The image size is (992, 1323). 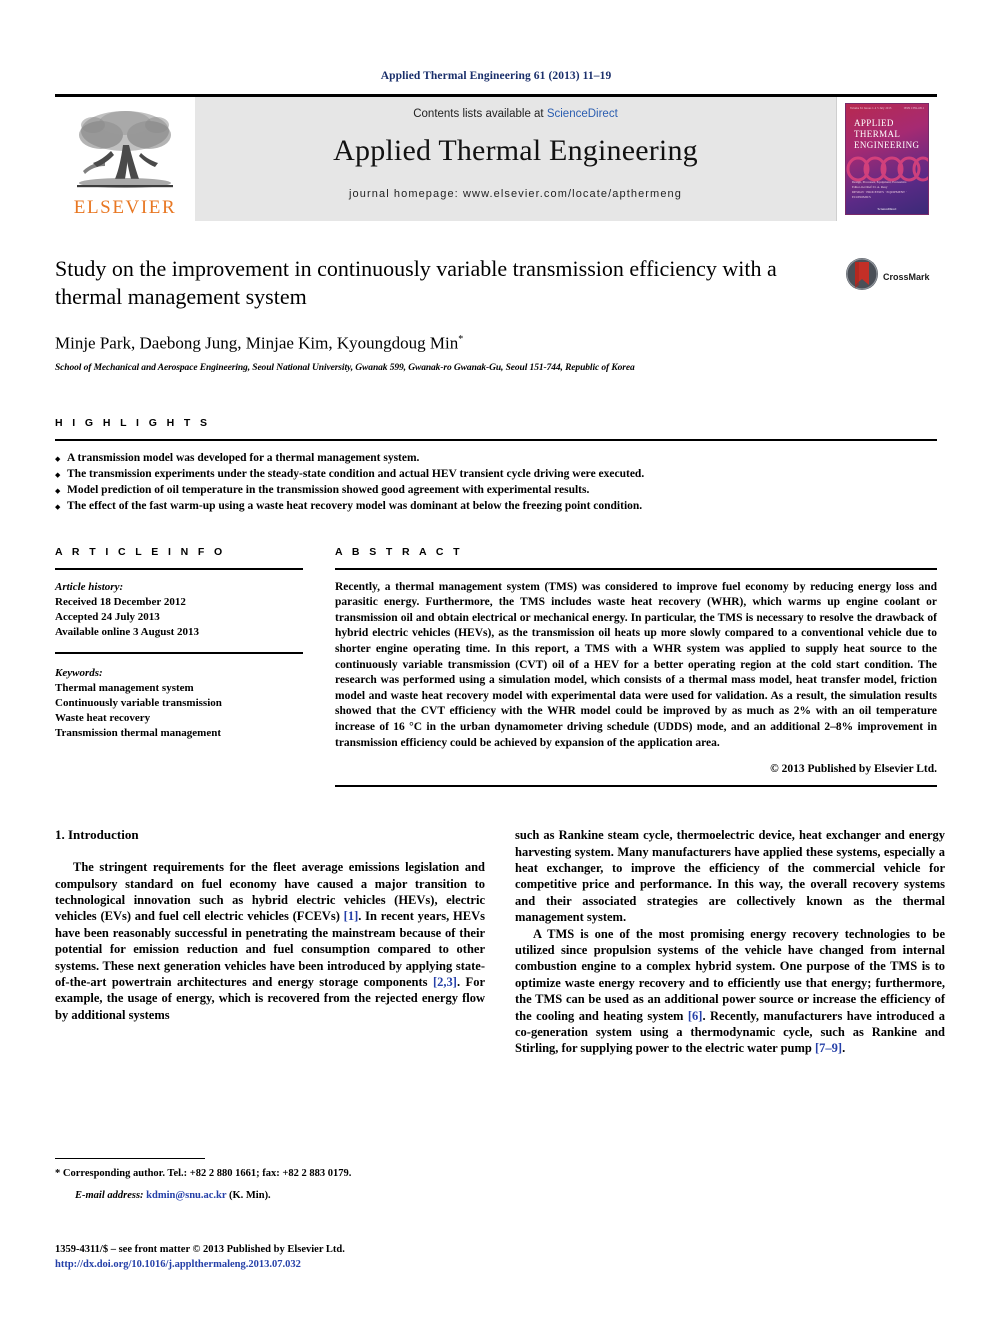 I want to click on journal-title: Applied Thermal Engineering, so click(x=515, y=150).